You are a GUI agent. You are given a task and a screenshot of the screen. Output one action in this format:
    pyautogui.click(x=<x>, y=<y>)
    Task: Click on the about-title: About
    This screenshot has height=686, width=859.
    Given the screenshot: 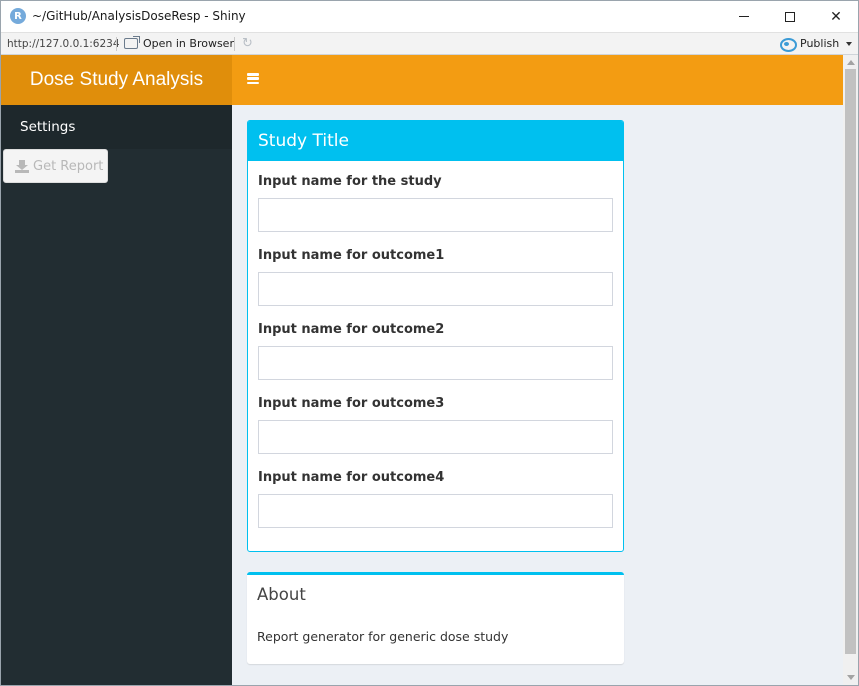 What is the action you would take?
    pyautogui.click(x=281, y=594)
    